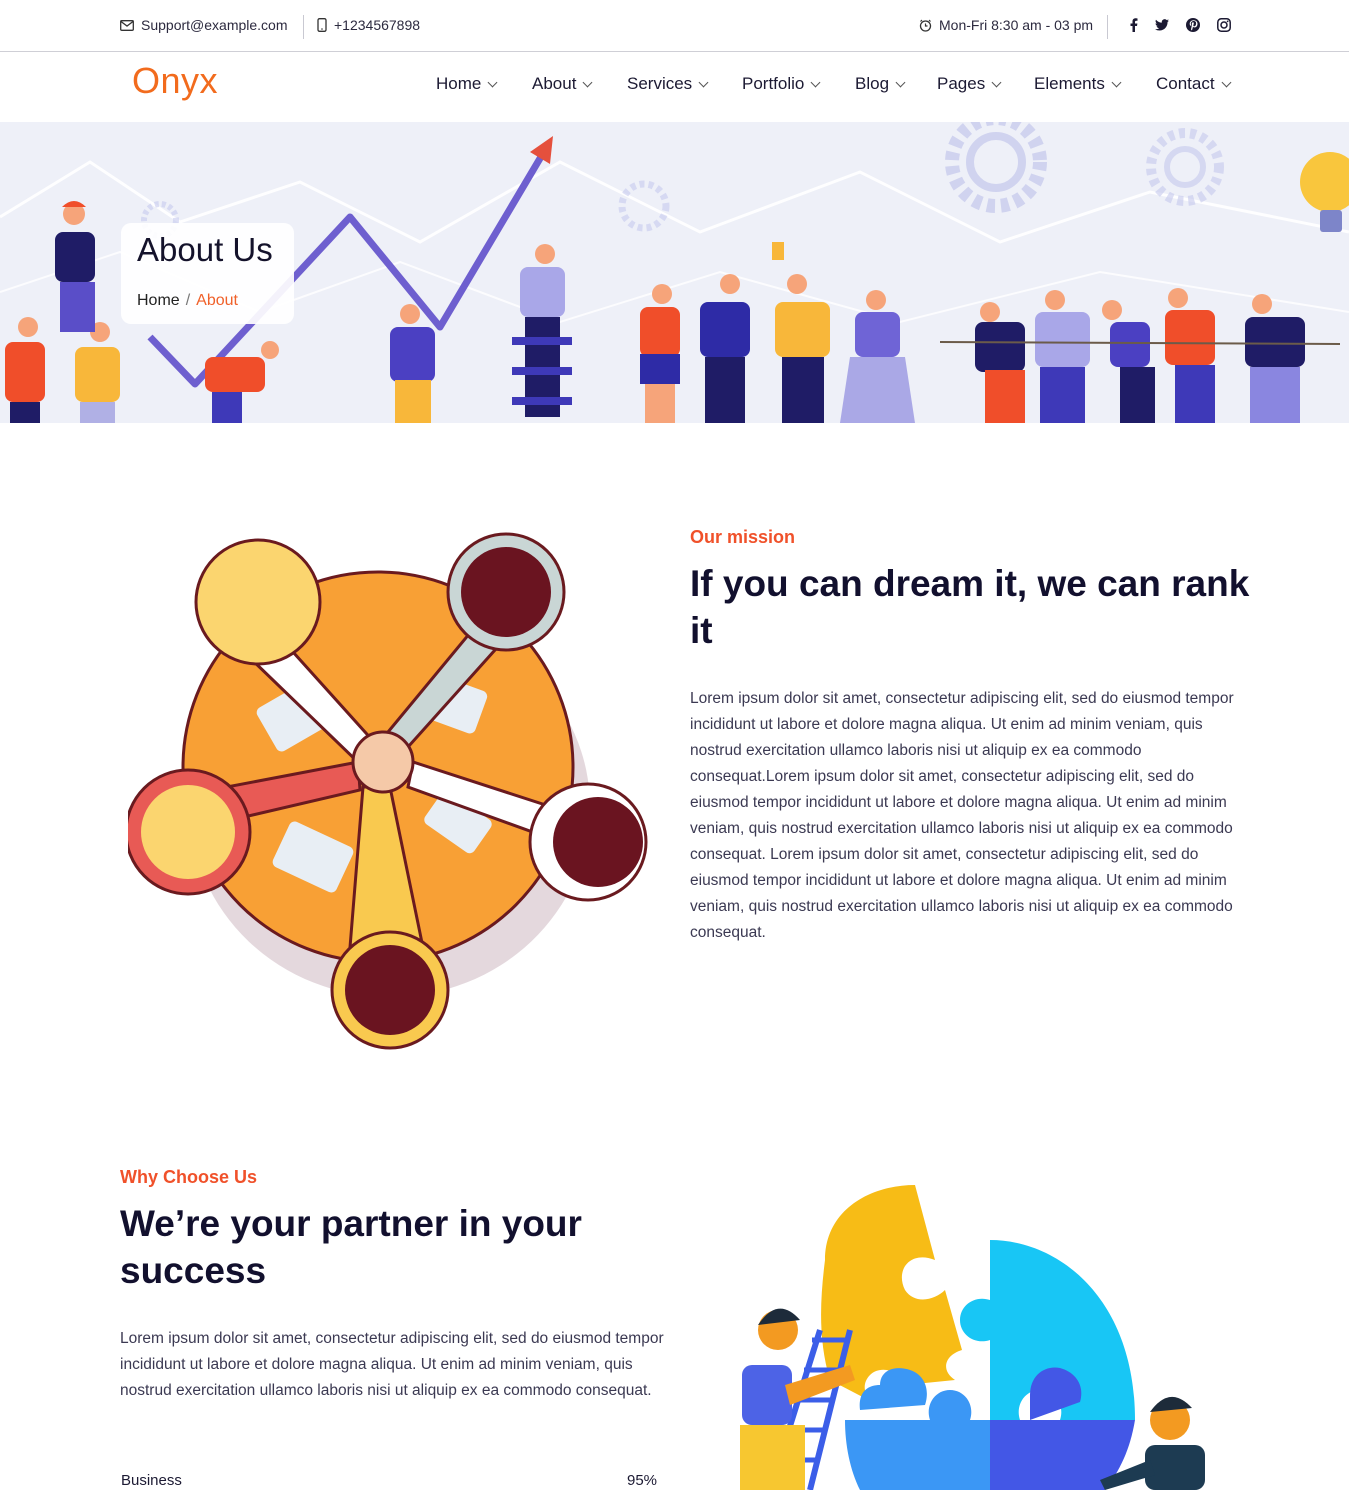 The image size is (1349, 1490). I want to click on nav-contact: Contact, so click(1194, 84).